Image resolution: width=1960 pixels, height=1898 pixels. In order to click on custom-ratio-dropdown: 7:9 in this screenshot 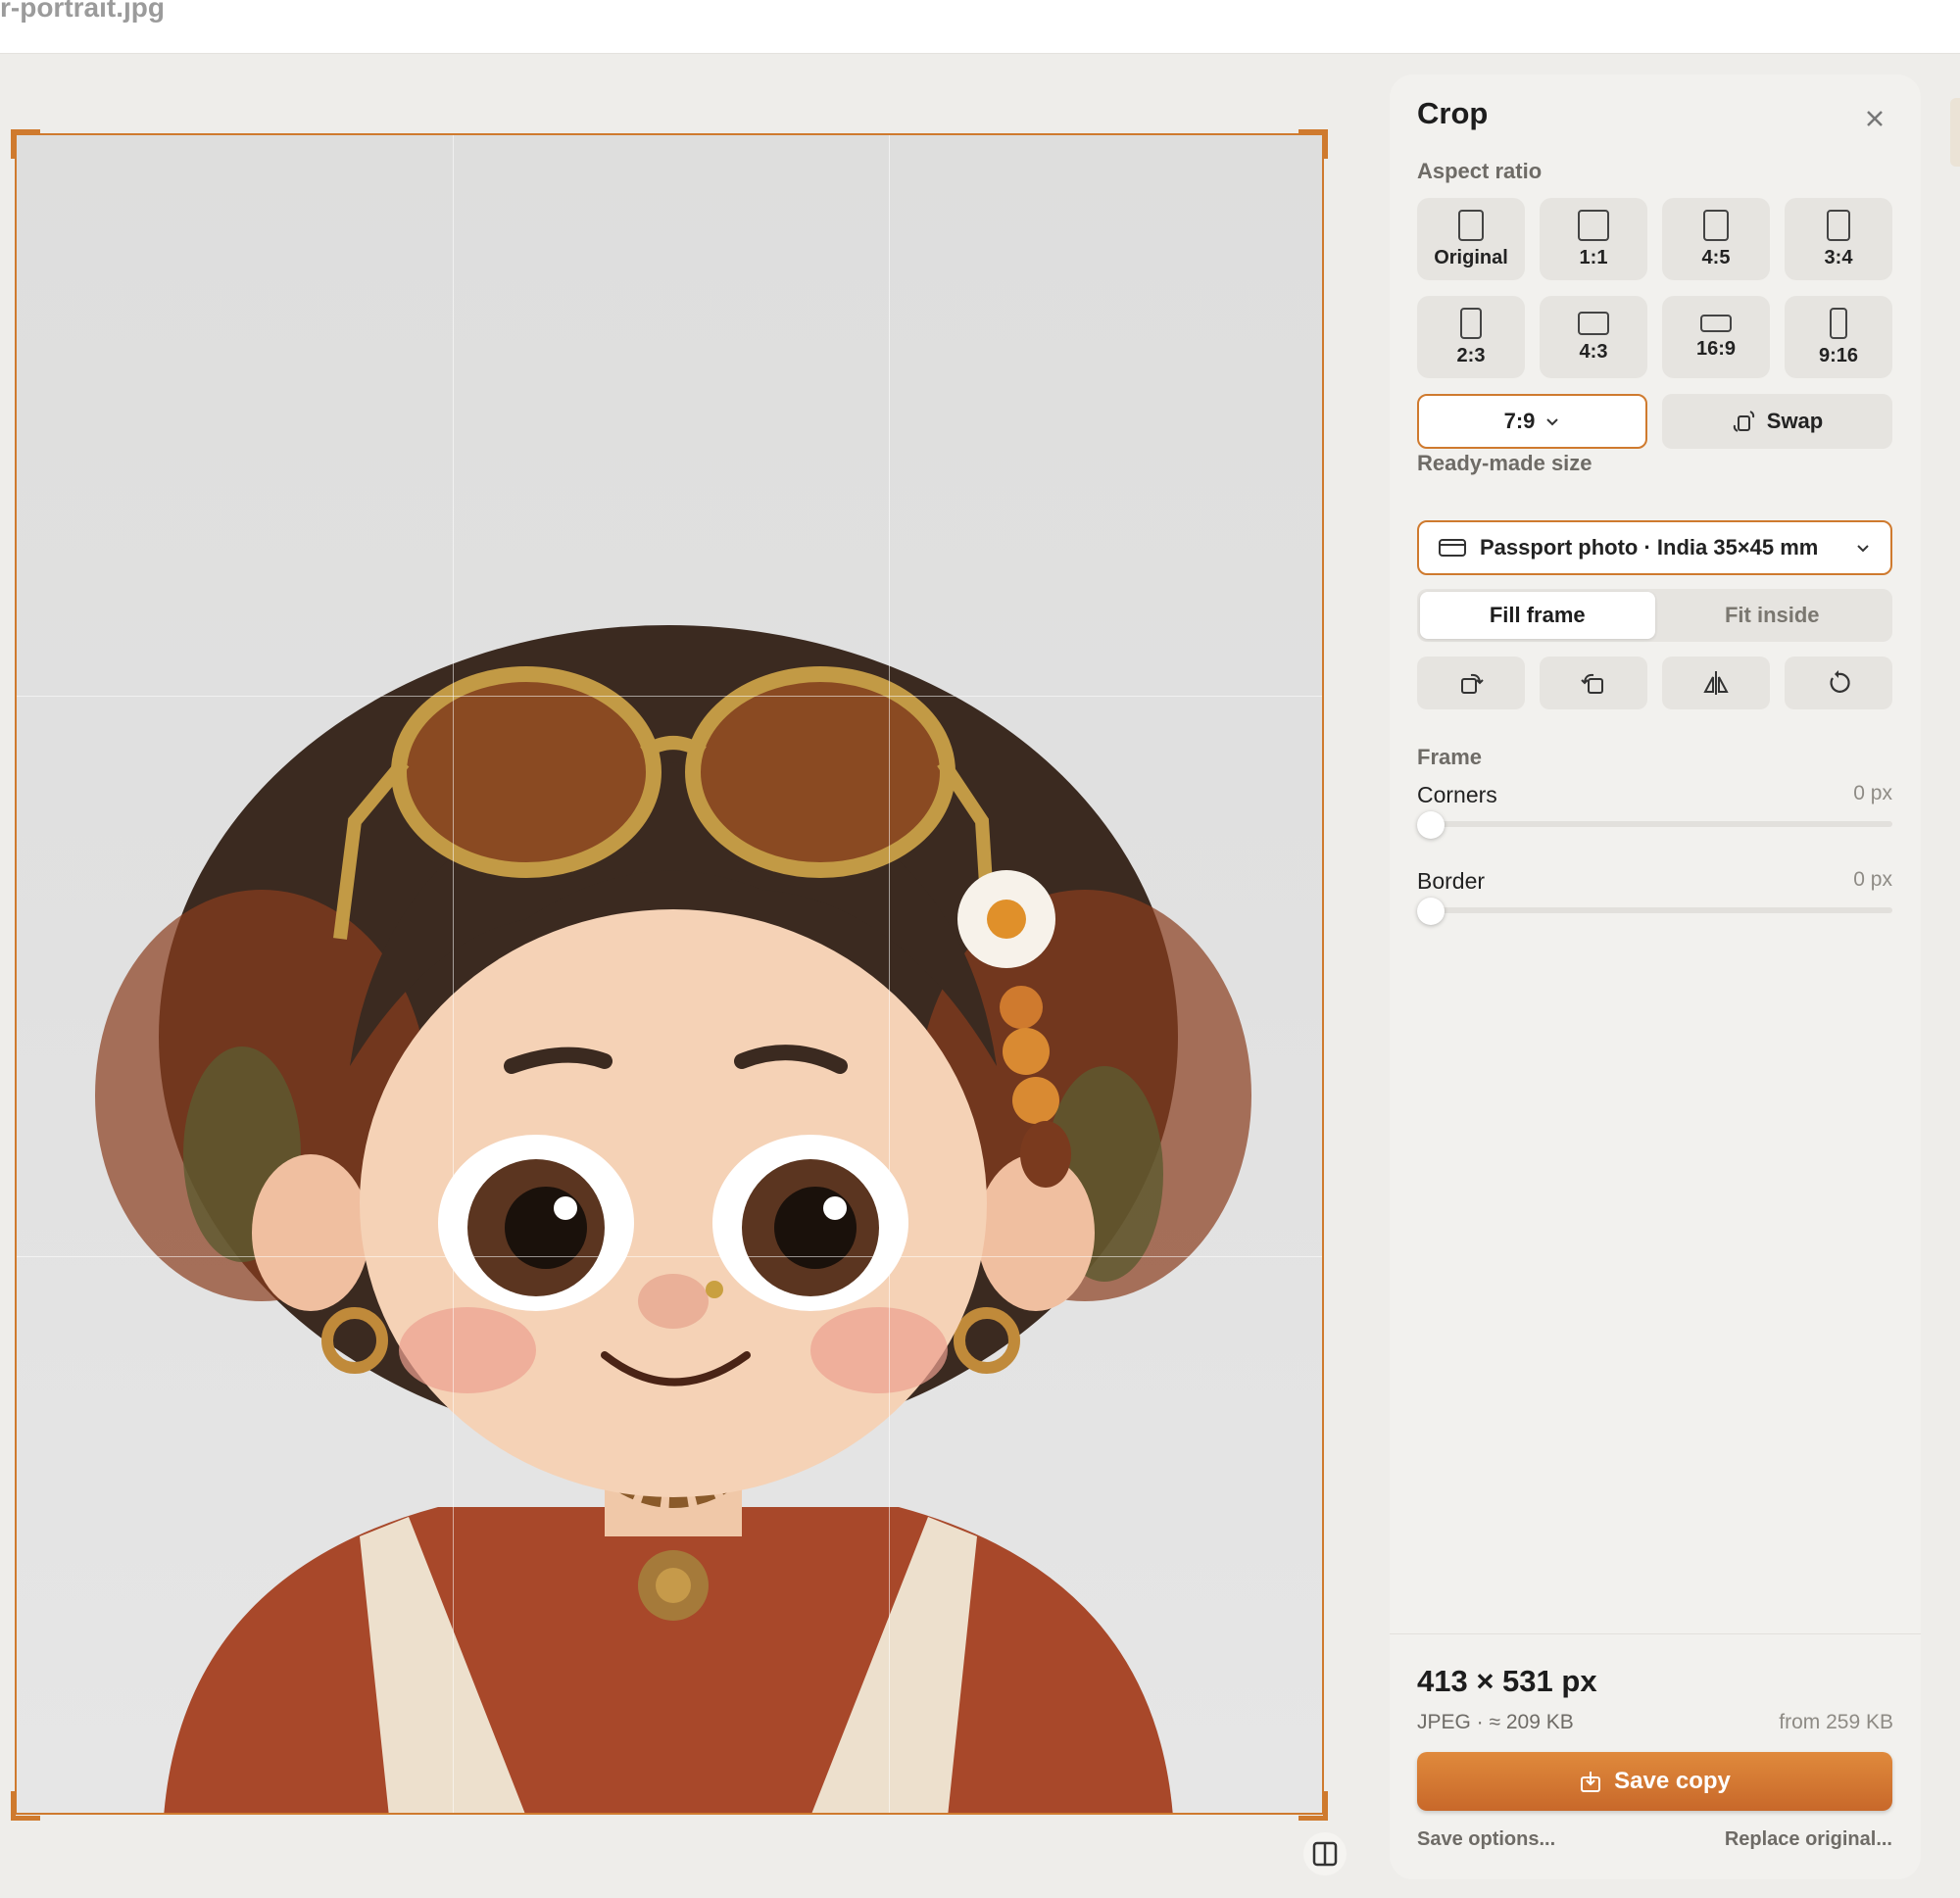, I will do `click(1532, 422)`.